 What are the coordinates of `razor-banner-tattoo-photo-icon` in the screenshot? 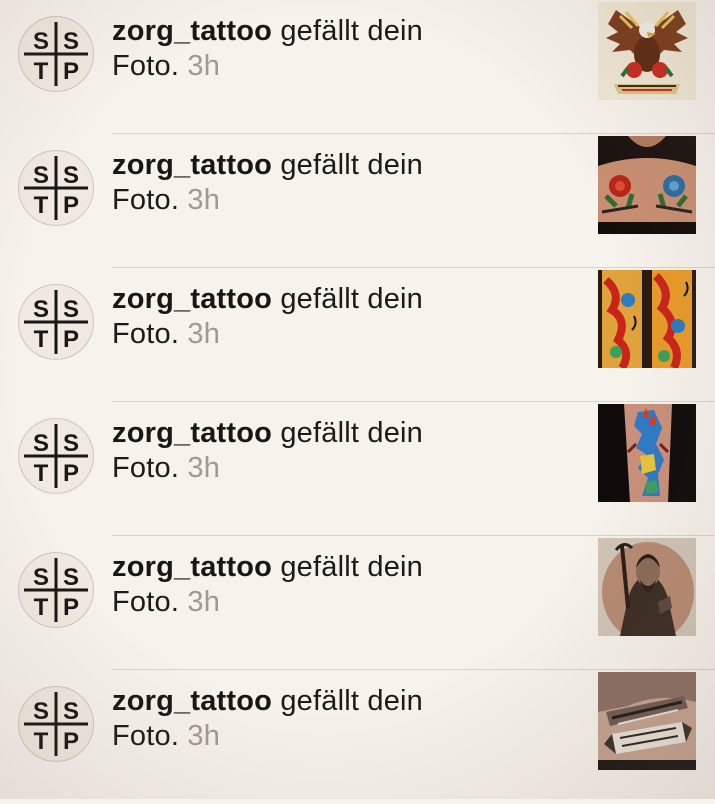 It's located at (647, 721).